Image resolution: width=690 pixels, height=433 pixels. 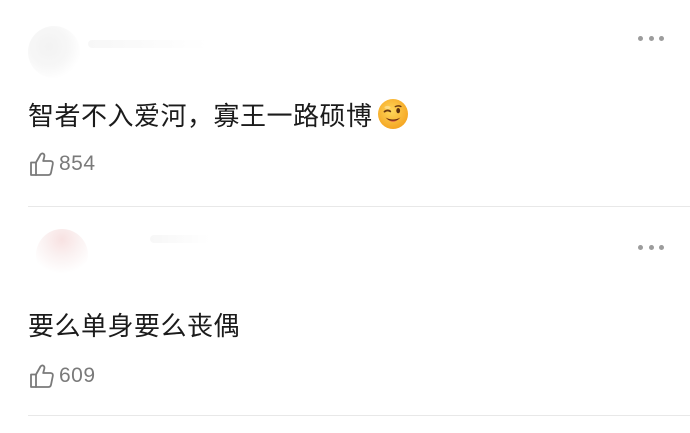 I want to click on comment-text: 要么单身要么丧偶, so click(x=134, y=327).